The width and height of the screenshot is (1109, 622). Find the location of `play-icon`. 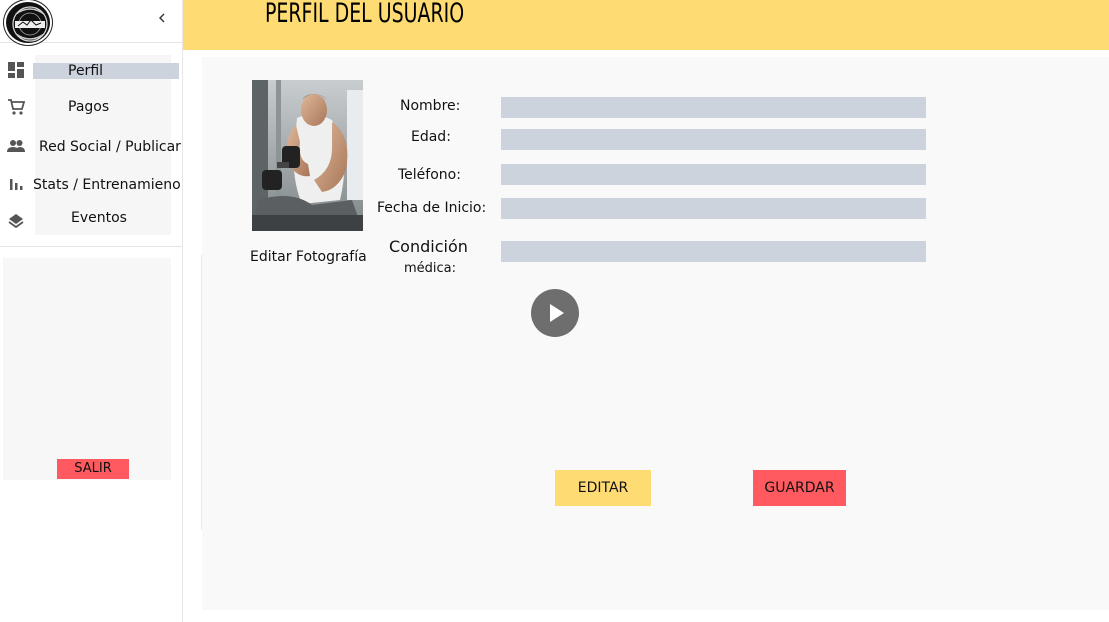

play-icon is located at coordinates (557, 313).